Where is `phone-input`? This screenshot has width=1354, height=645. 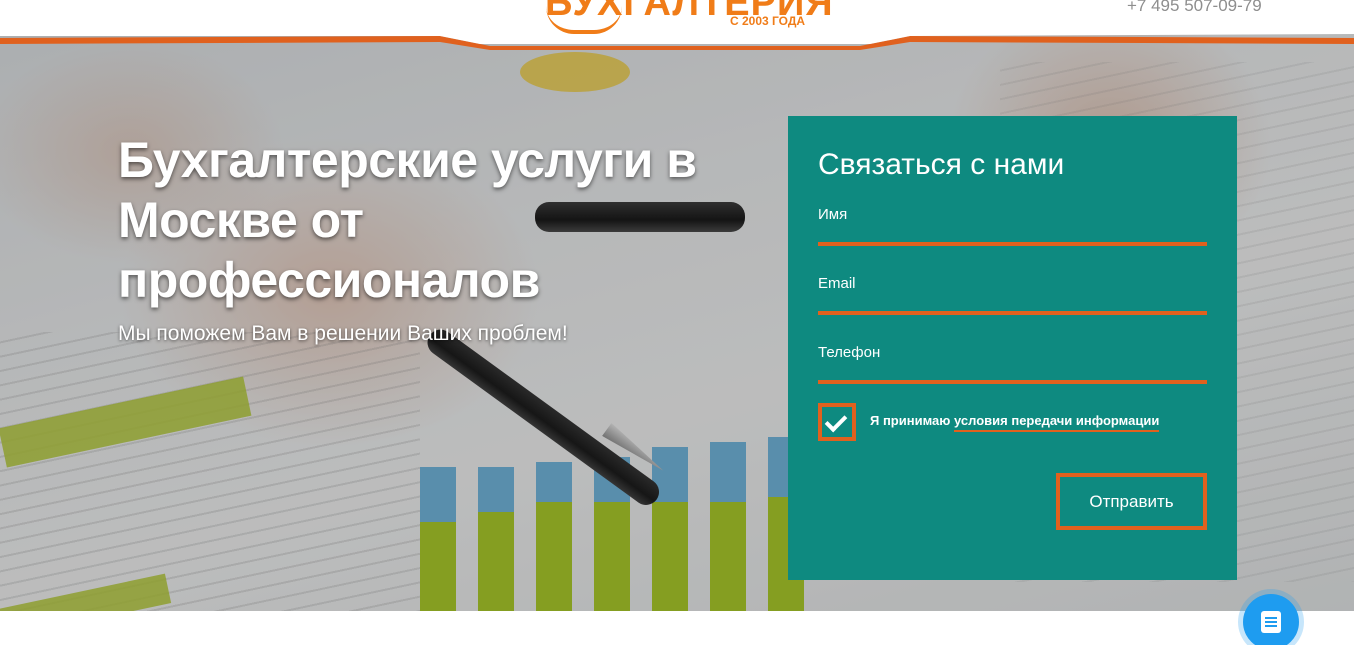 phone-input is located at coordinates (1012, 362).